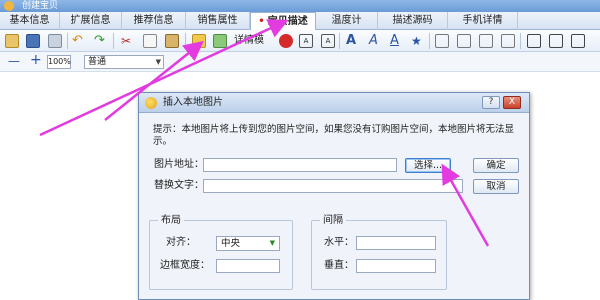 This screenshot has width=600, height=300. Describe the element at coordinates (249, 41) in the screenshot. I see `detail-template-label: 详情模` at that location.